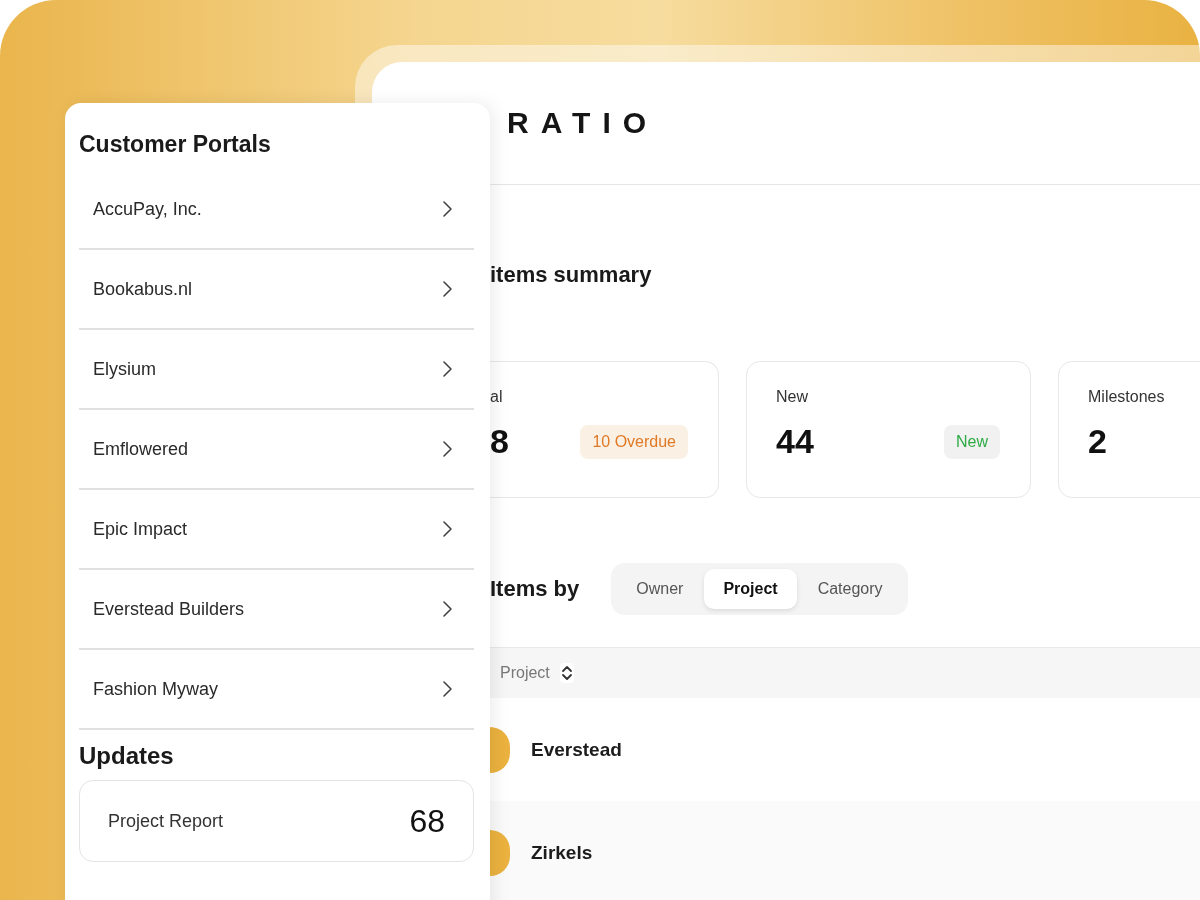  What do you see at coordinates (140, 529) in the screenshot?
I see `portal-name: Epic Impact` at bounding box center [140, 529].